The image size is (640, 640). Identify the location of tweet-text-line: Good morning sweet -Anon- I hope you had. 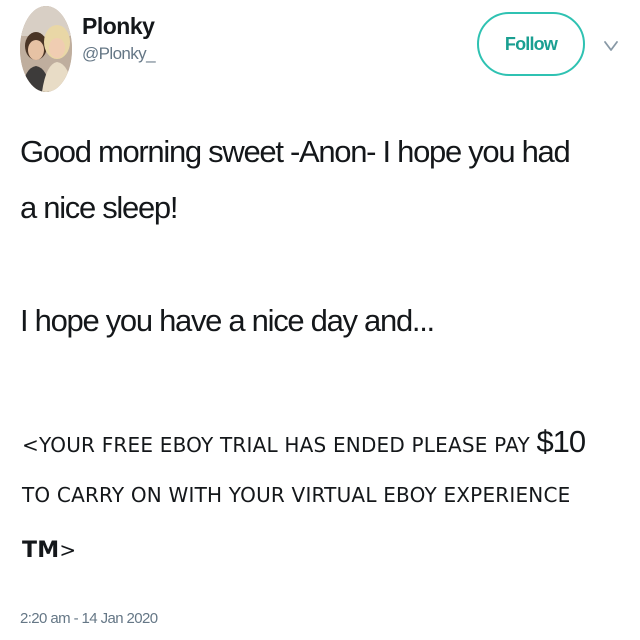
(295, 151).